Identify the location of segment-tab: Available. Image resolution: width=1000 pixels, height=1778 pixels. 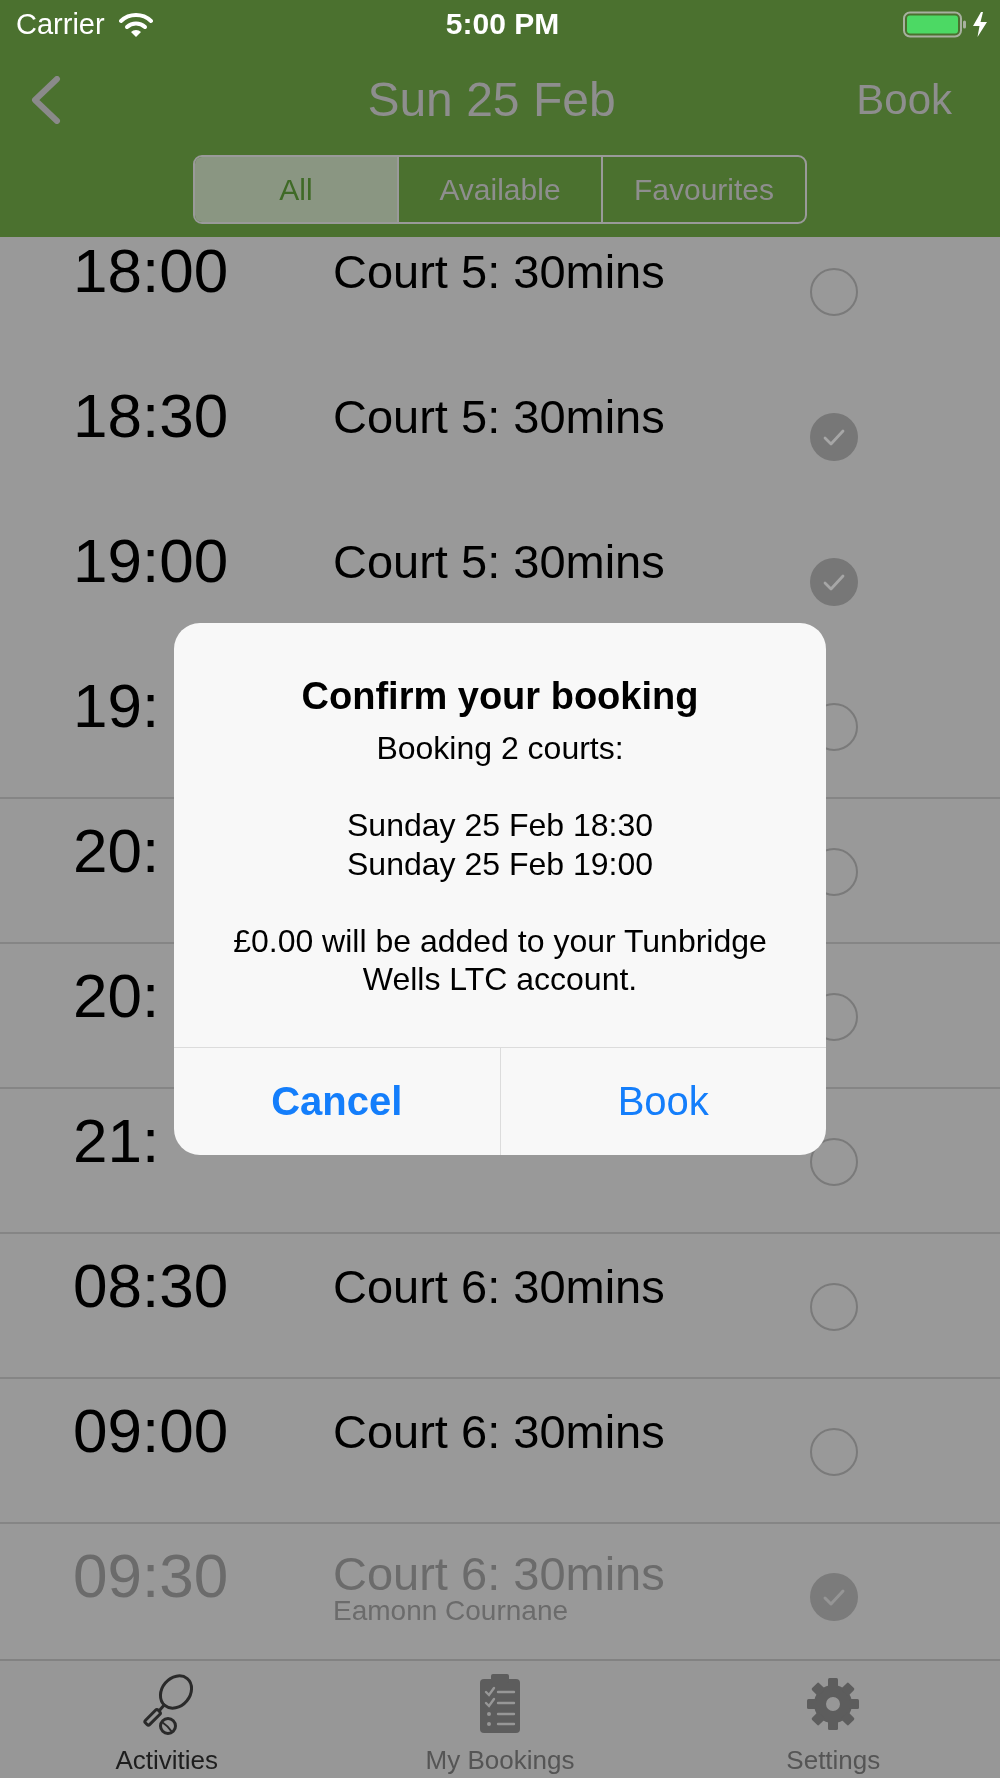
(499, 189).